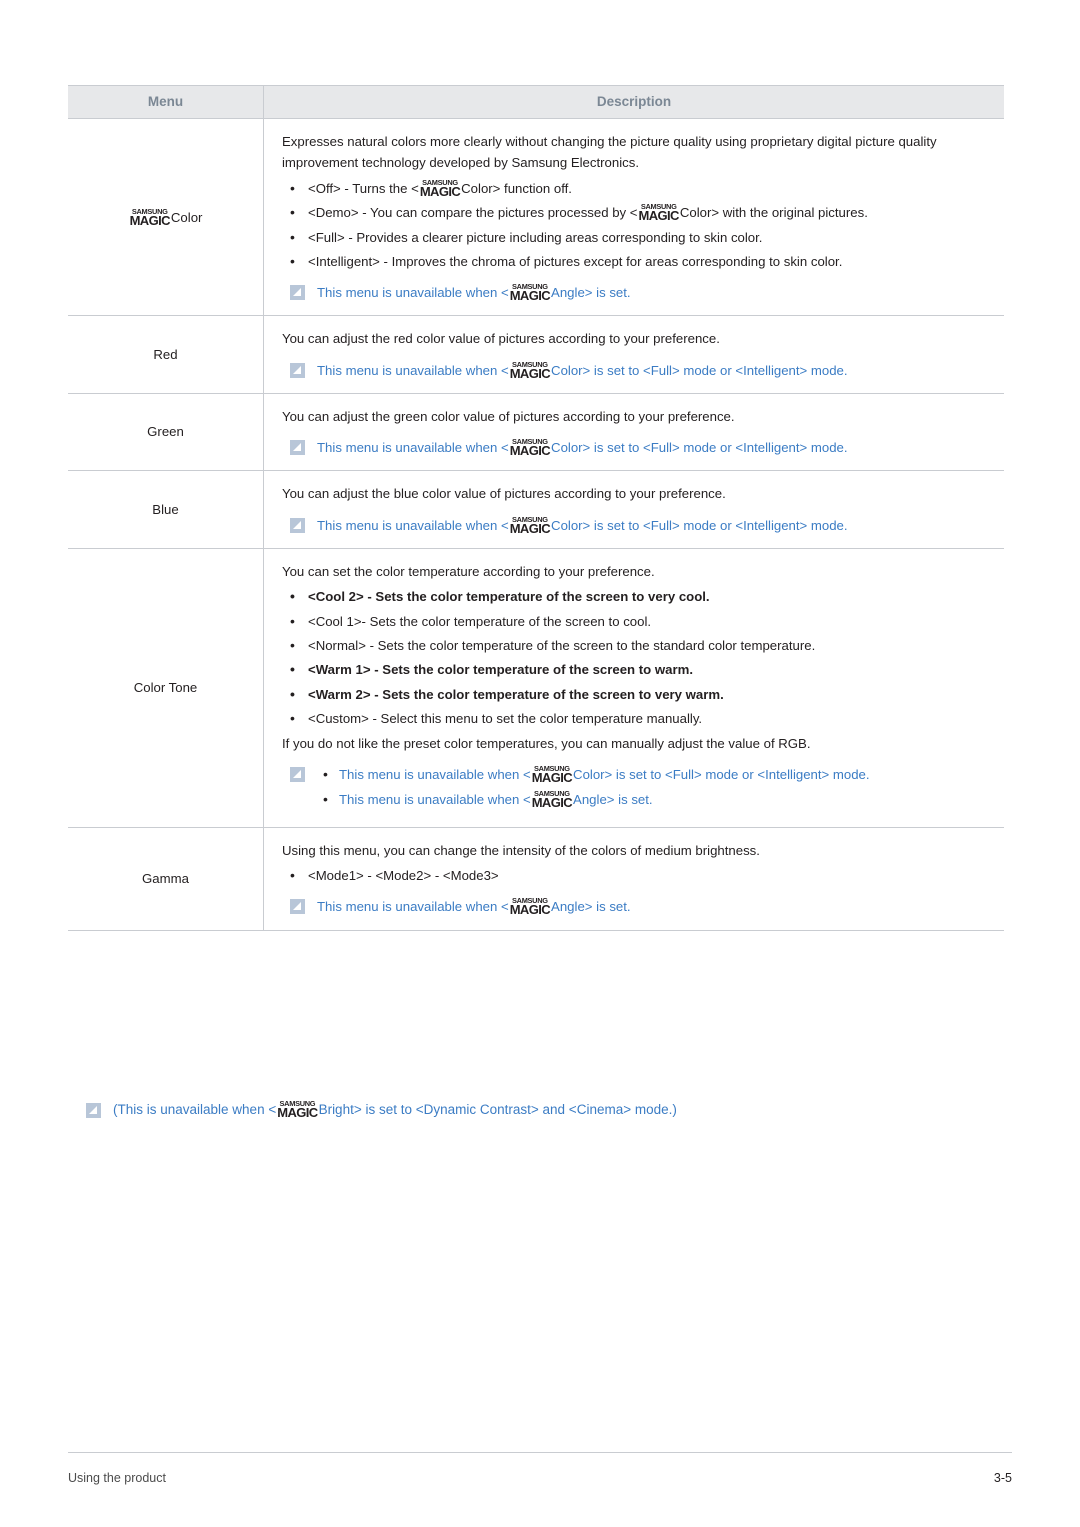 The image size is (1080, 1527). What do you see at coordinates (166, 879) in the screenshot?
I see `menu-cell-gamma: Gamma` at bounding box center [166, 879].